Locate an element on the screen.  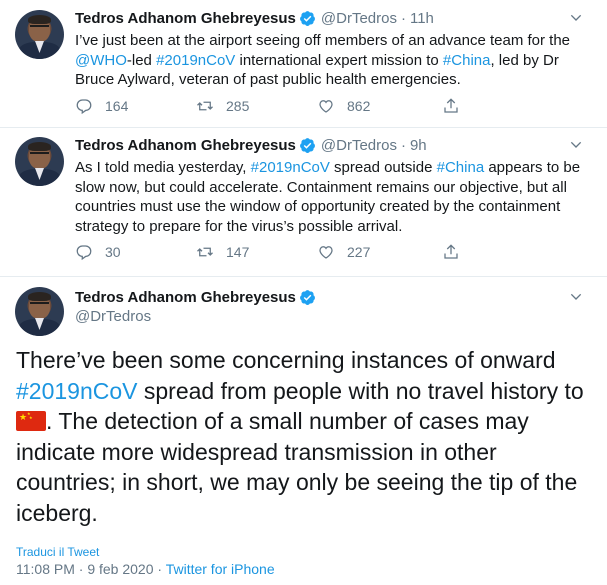
reply-button: 164 is located at coordinates (135, 106).